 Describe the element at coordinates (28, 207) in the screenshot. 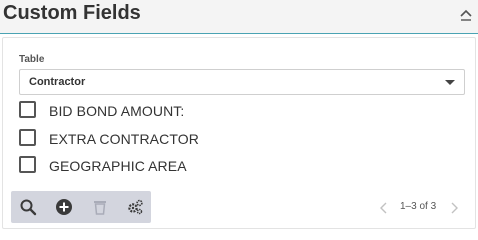

I see `search-icon` at that location.